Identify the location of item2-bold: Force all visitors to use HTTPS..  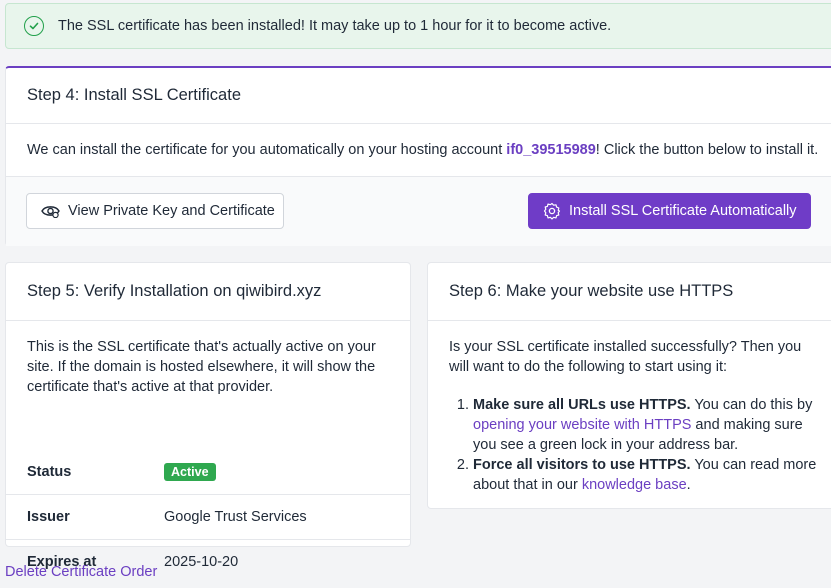
(582, 465).